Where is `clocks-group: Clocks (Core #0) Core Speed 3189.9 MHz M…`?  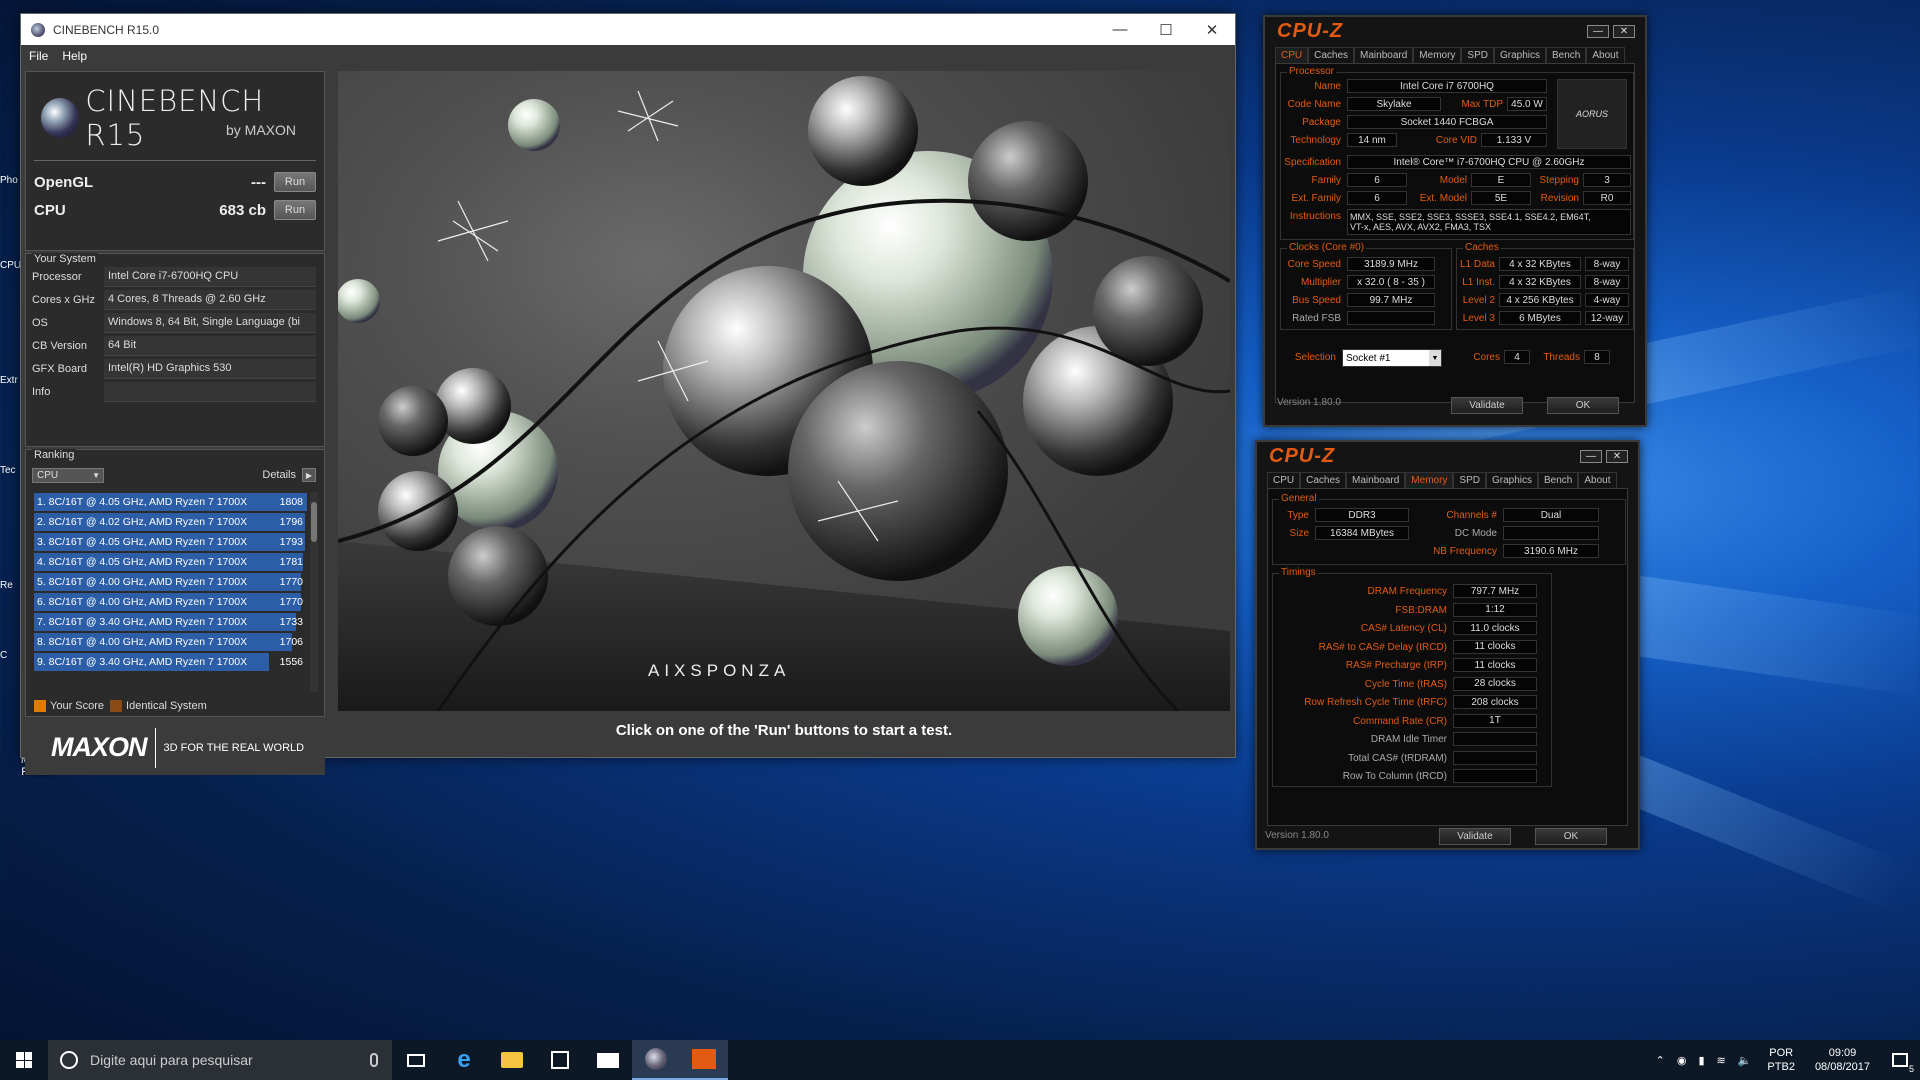
clocks-group: Clocks (Core #0) Core Speed 3189.9 MHz M… is located at coordinates (1366, 286).